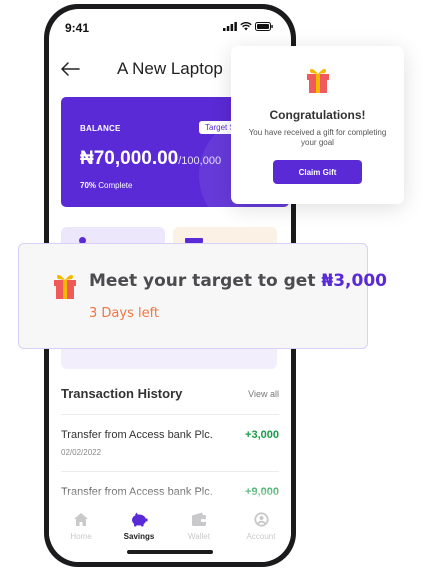 The width and height of the screenshot is (423, 573). Describe the element at coordinates (170, 68) in the screenshot. I see `page-title: A New Laptop` at that location.